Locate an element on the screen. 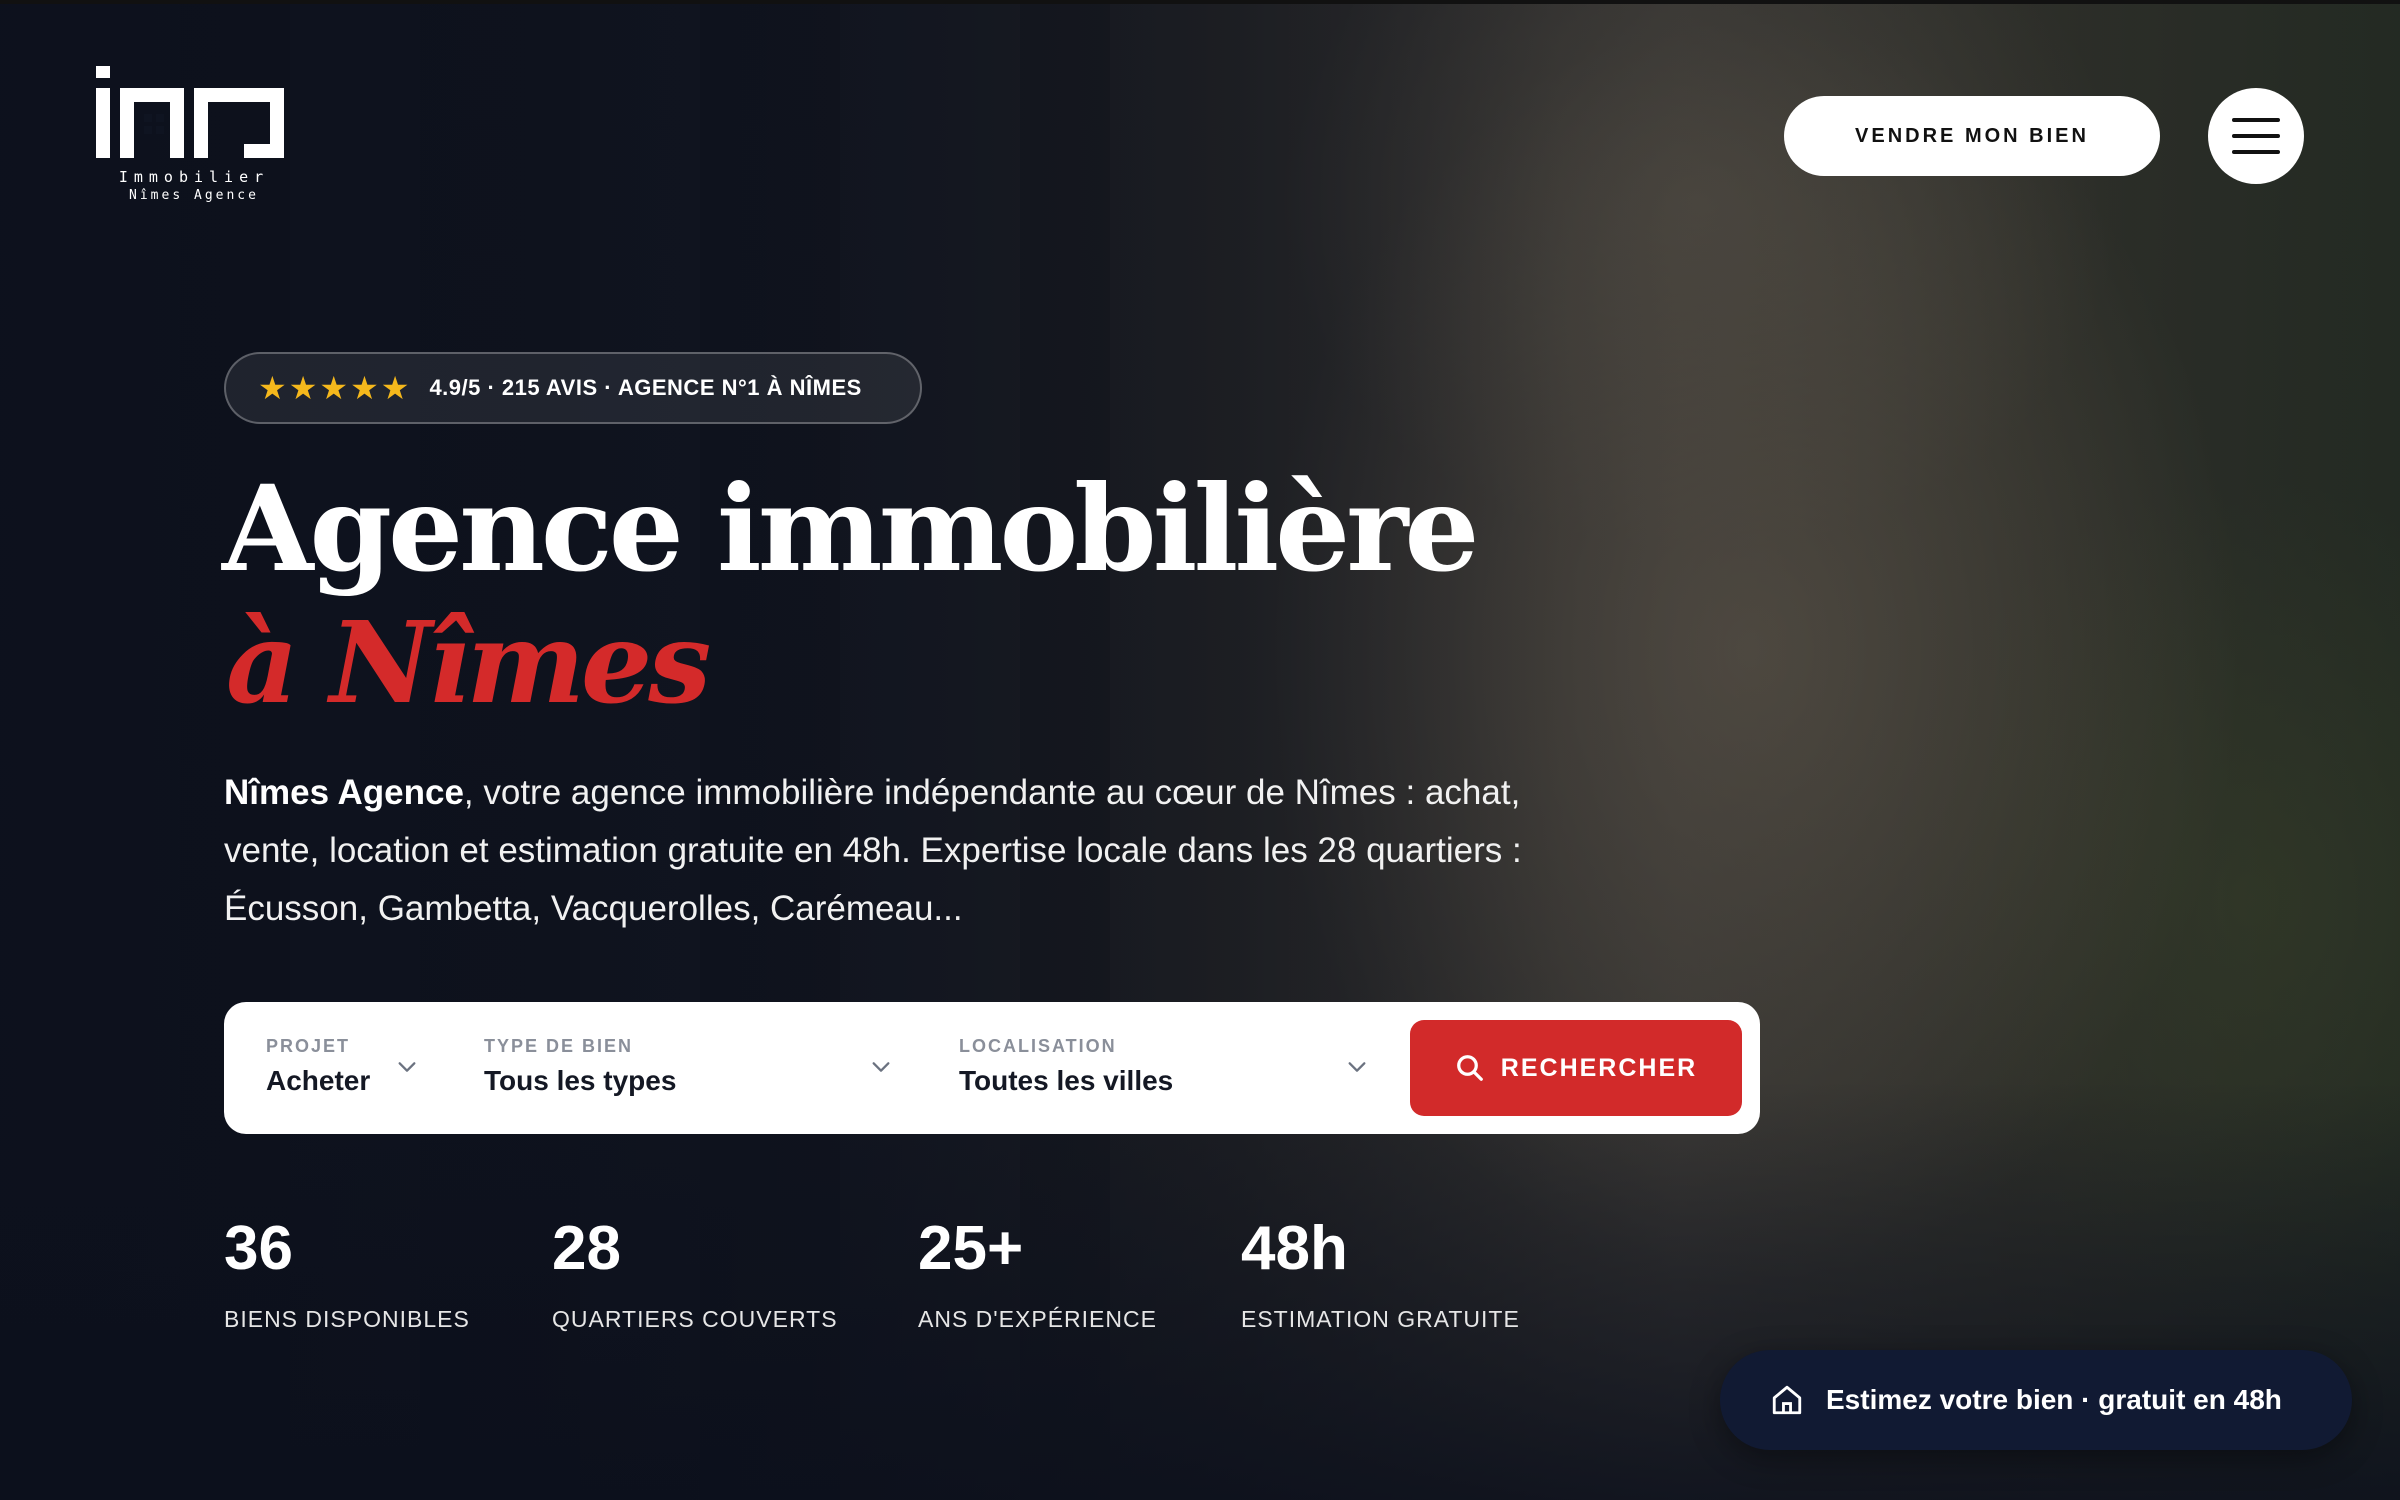  stat-caption: ANS D'EXPÉRIENCE is located at coordinates (1037, 1319).